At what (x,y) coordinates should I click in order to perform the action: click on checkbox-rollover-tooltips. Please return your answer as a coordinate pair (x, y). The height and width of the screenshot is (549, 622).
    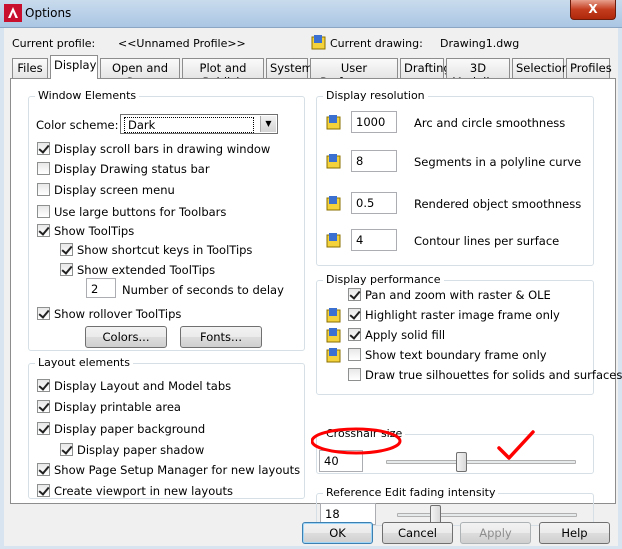
    Looking at the image, I should click on (43, 313).